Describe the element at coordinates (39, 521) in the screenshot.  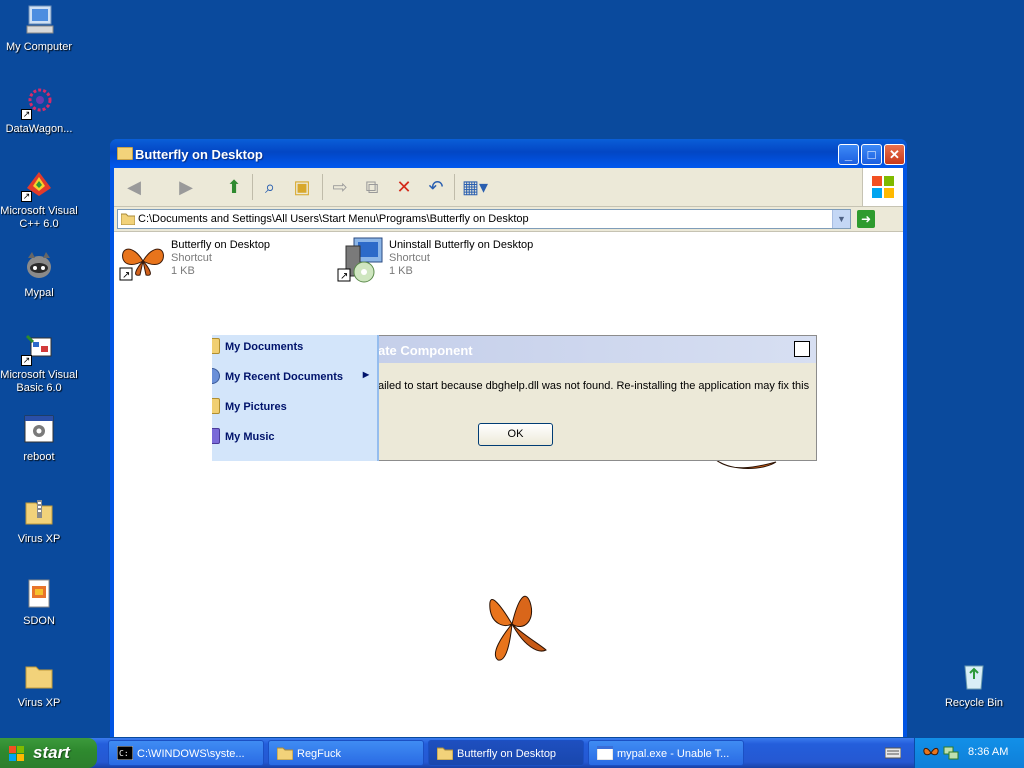
I see `desktop-icon-virus-xp-zip: Virus XP` at that location.